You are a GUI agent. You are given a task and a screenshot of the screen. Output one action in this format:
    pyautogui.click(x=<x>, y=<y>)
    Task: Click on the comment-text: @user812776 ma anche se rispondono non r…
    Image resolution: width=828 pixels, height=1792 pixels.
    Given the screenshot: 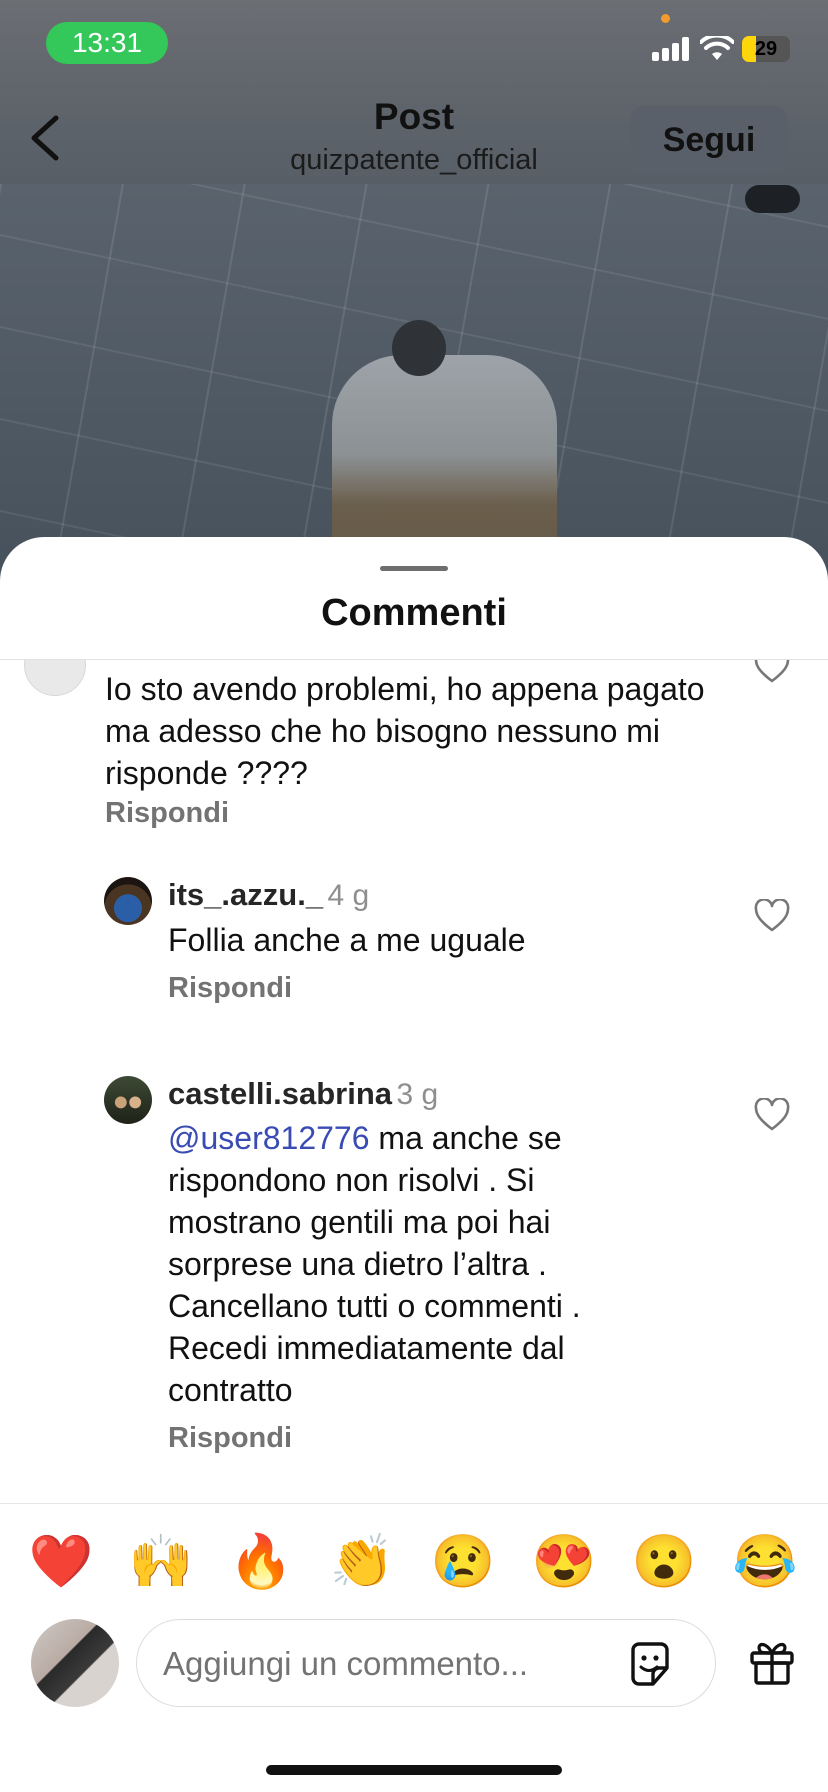 What is the action you would take?
    pyautogui.click(x=418, y=1264)
    